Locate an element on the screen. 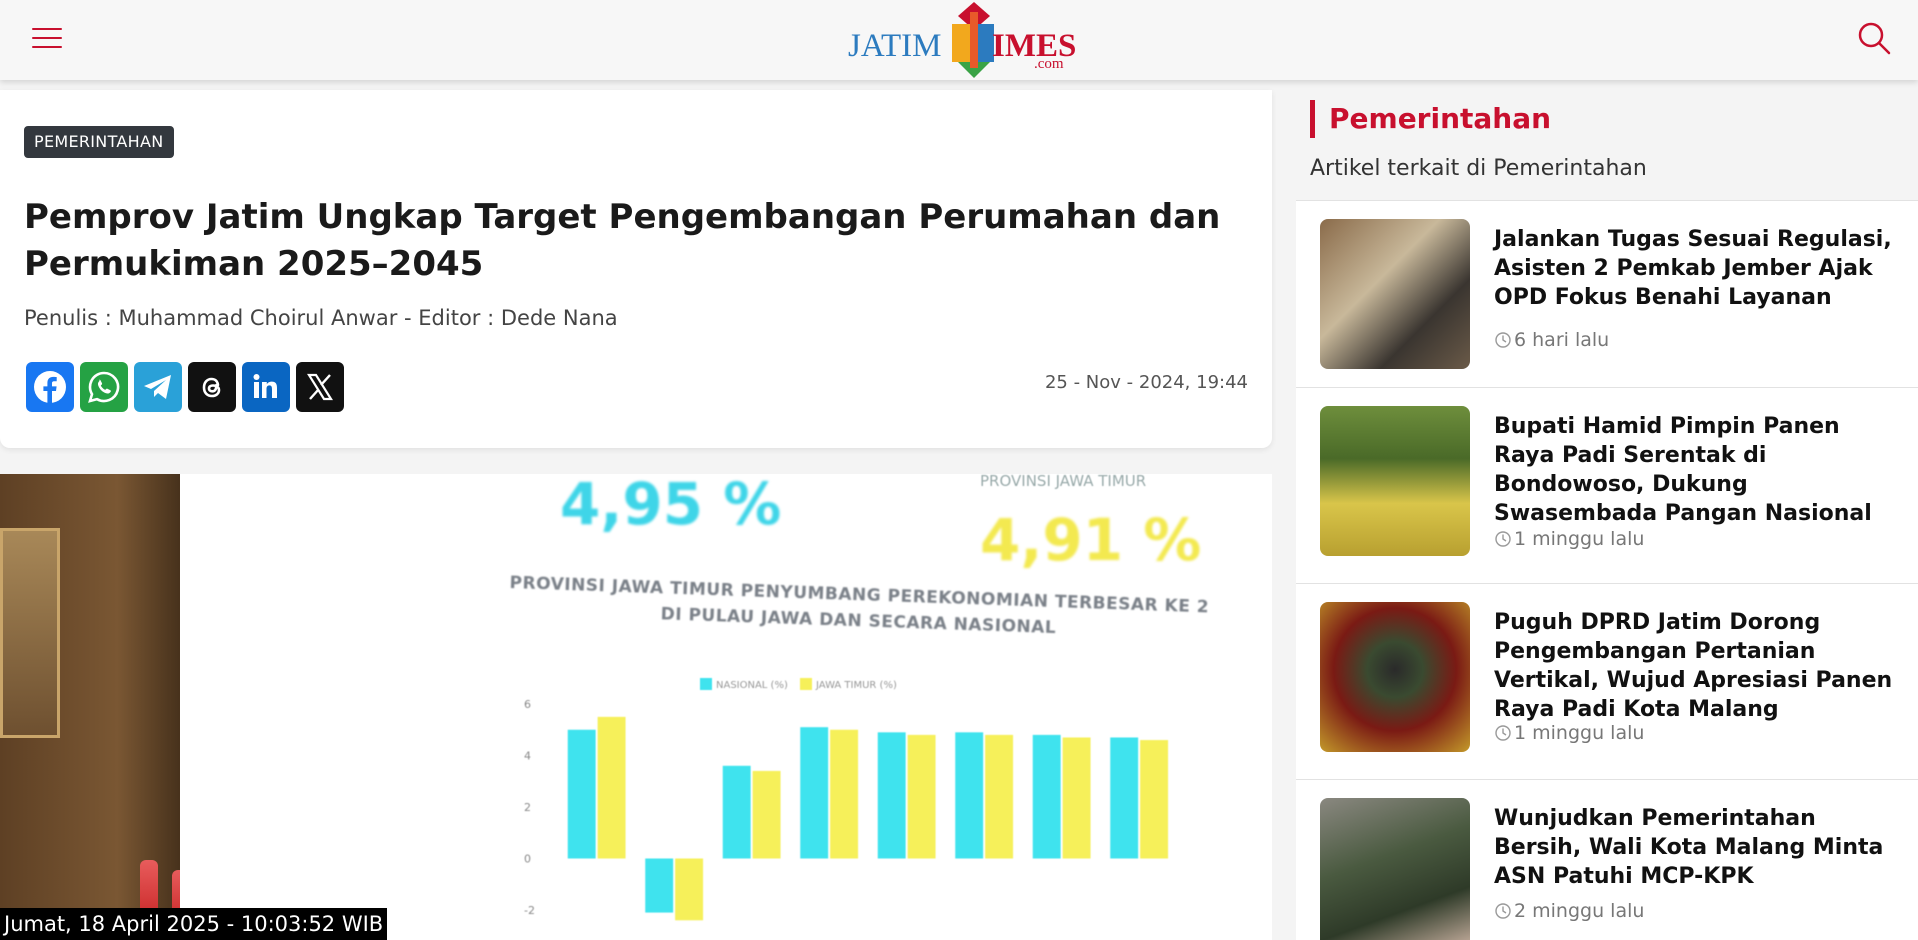 The image size is (1918, 940). legend-label: NASIONAL (%) is located at coordinates (752, 685).